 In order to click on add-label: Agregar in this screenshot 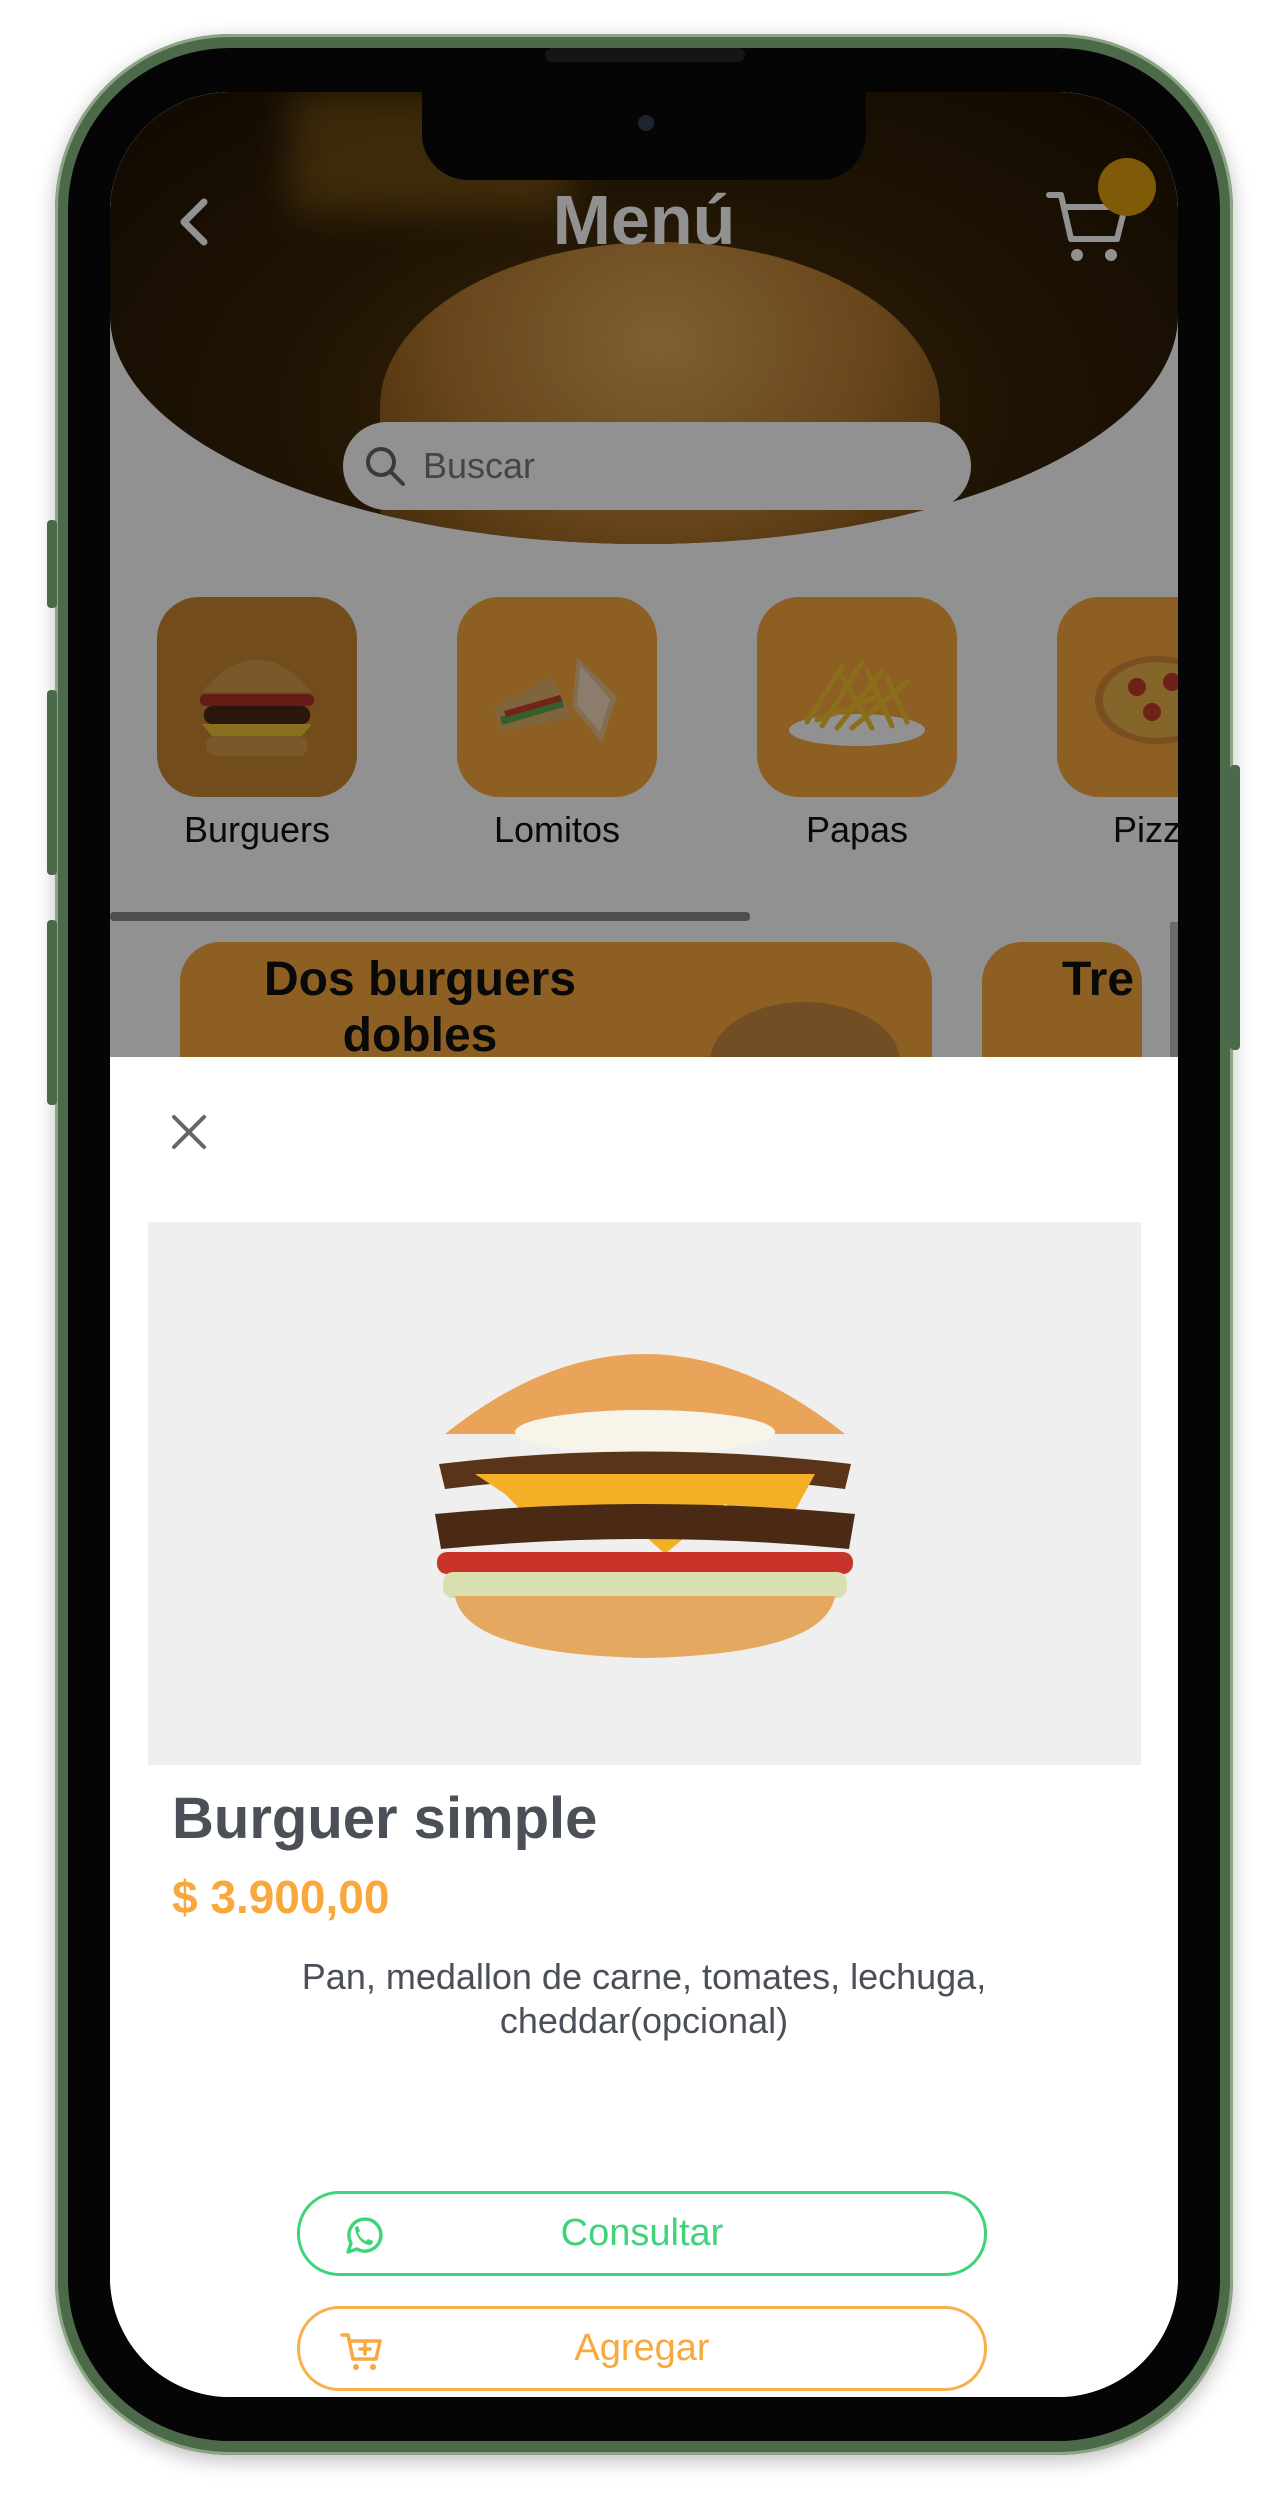, I will do `click(642, 2348)`.